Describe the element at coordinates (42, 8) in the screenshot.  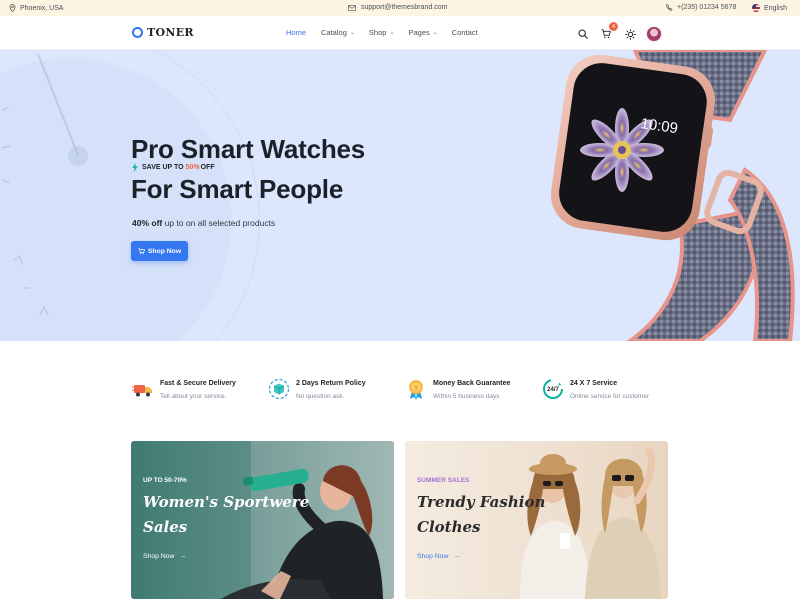
I see `location-text: Phoenix, USA` at that location.